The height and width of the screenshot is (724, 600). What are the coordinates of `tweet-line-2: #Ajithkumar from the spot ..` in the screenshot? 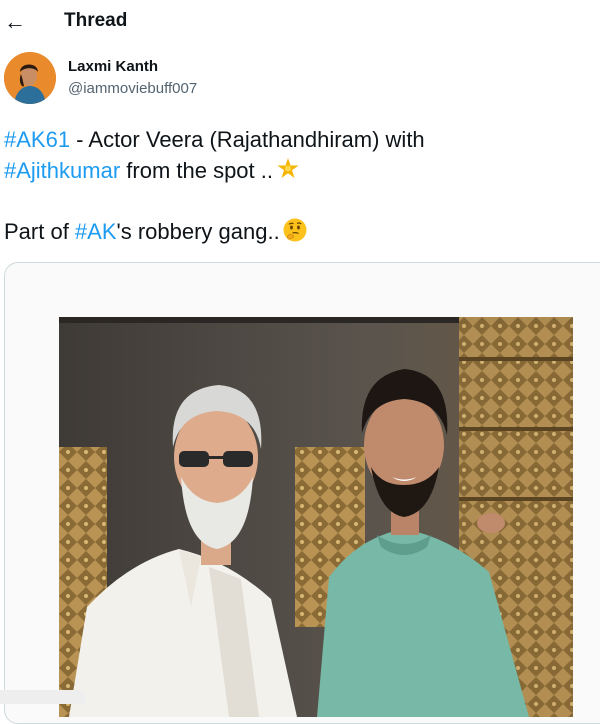 It's located at (299, 170).